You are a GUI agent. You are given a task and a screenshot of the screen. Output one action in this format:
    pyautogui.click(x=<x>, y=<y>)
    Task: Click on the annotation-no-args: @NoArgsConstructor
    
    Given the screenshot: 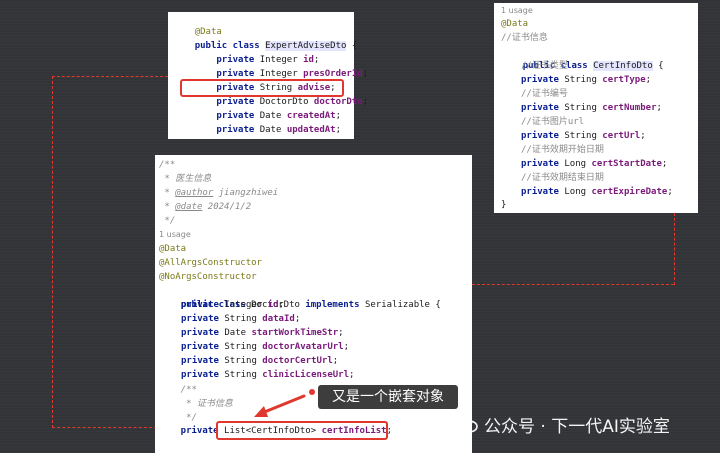 What is the action you would take?
    pyautogui.click(x=208, y=277)
    